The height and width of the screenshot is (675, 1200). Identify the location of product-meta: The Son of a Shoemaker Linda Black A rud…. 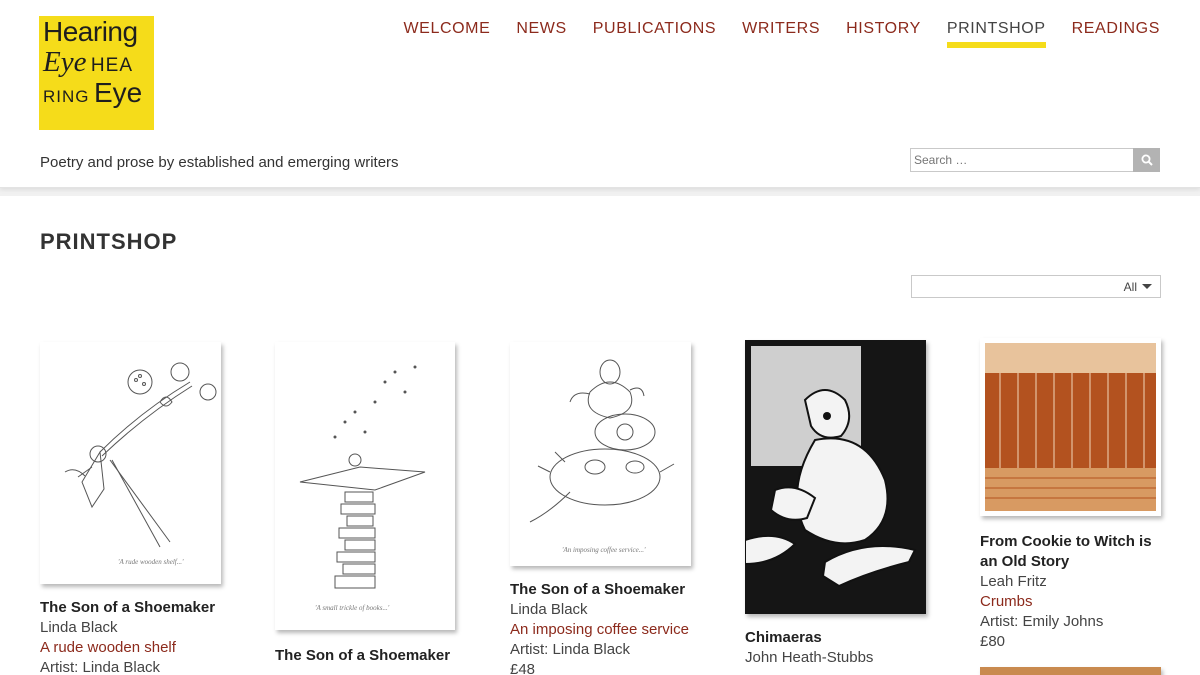
(133, 636).